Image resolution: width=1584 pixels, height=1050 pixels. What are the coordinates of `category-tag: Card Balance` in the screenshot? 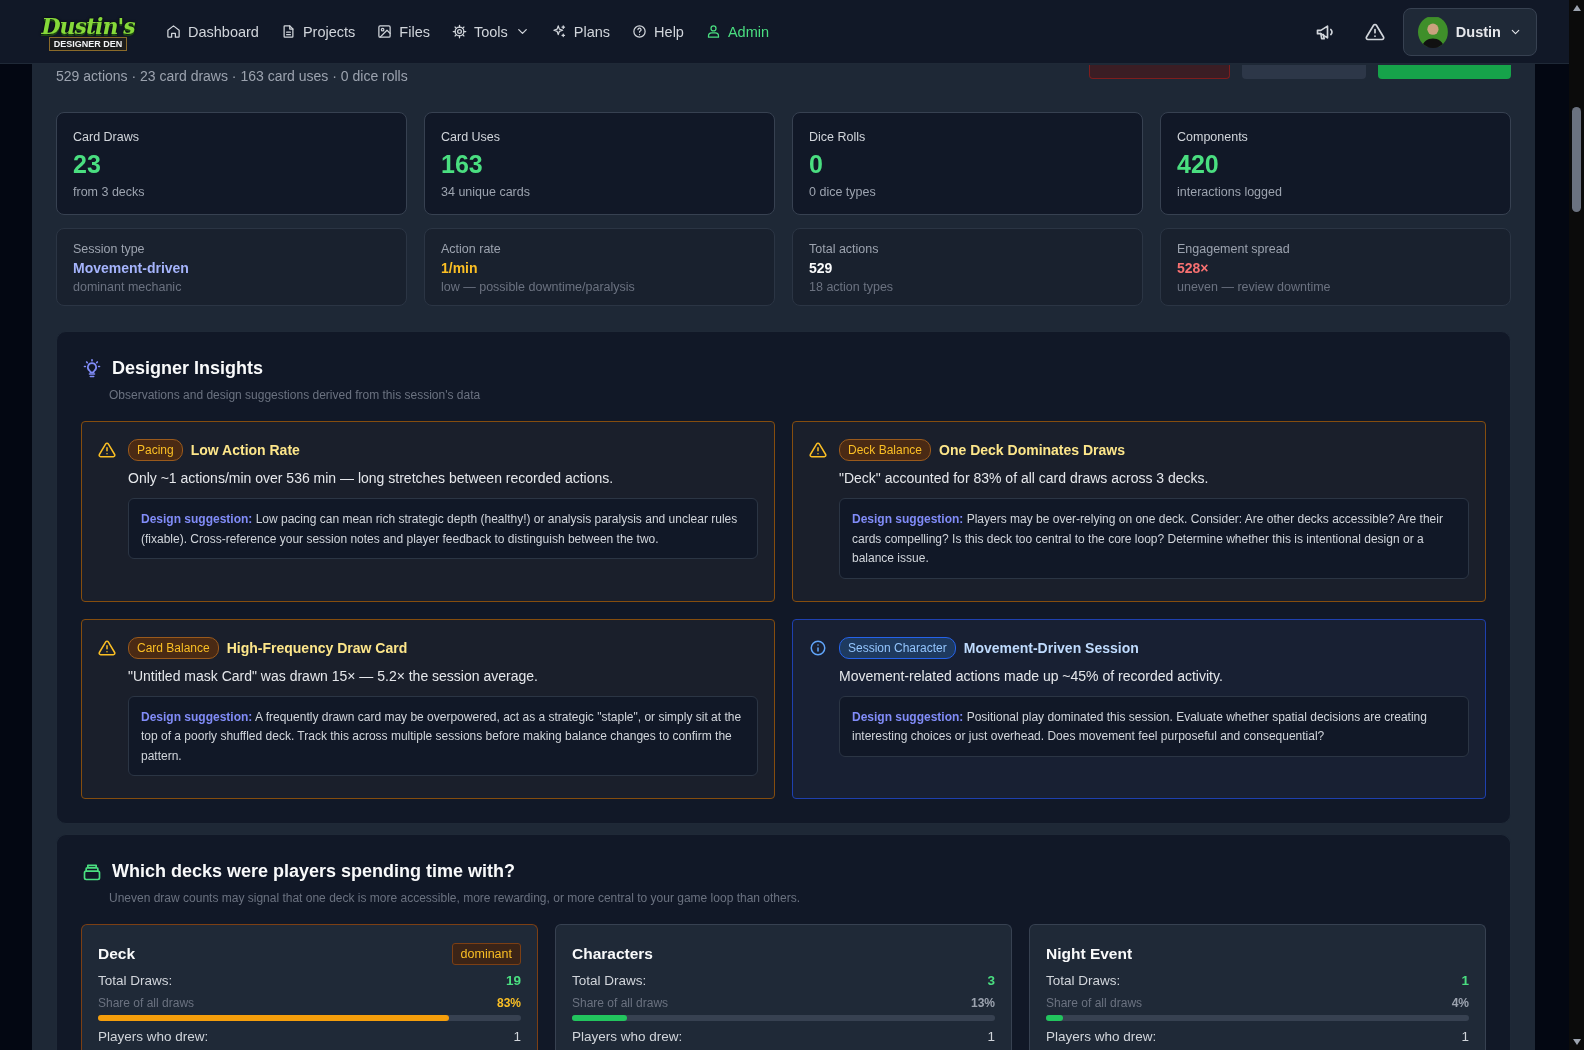 It's located at (173, 647).